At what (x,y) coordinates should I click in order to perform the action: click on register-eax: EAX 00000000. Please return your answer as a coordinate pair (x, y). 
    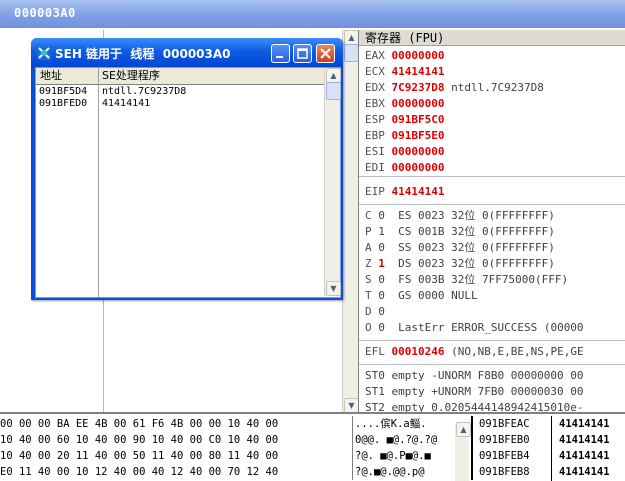
    Looking at the image, I should click on (408, 56).